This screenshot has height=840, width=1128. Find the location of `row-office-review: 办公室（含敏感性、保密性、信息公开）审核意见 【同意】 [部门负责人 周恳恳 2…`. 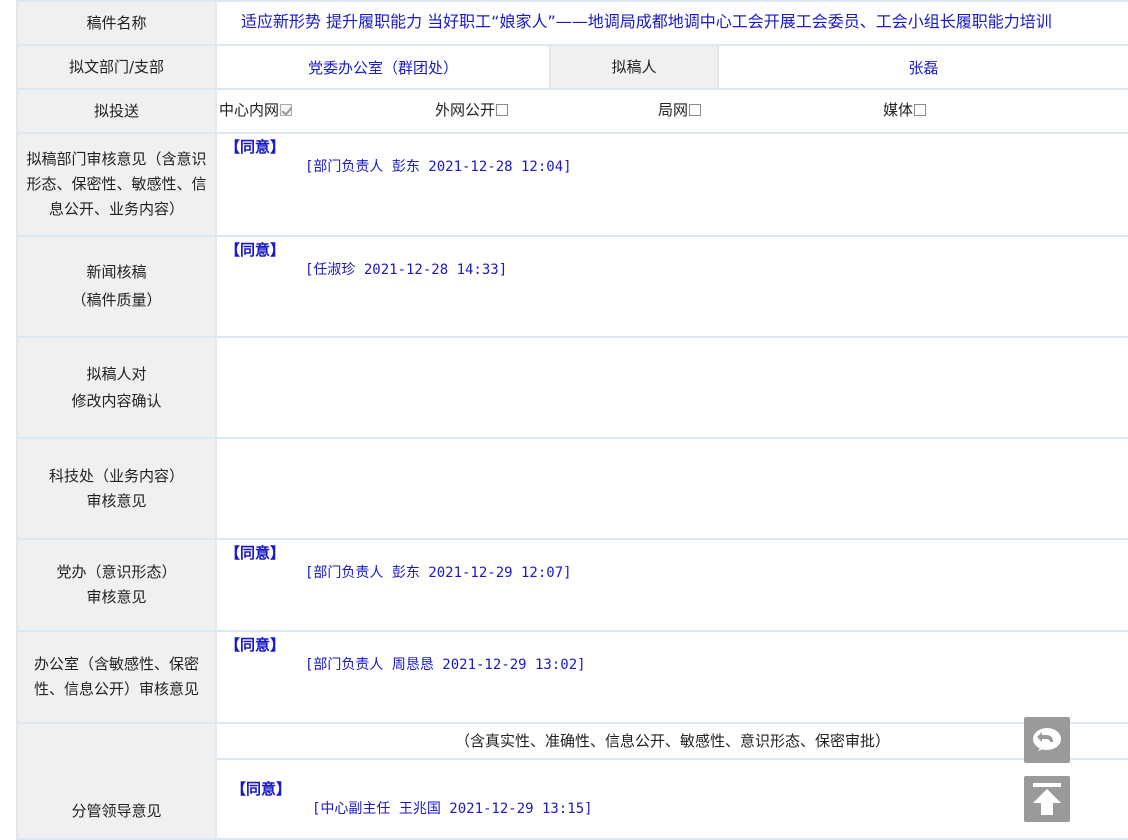

row-office-review: 办公室（含敏感性、保密性、信息公开）审核意见 【同意】 [部门负责人 周恳恳 2… is located at coordinates (572, 677).